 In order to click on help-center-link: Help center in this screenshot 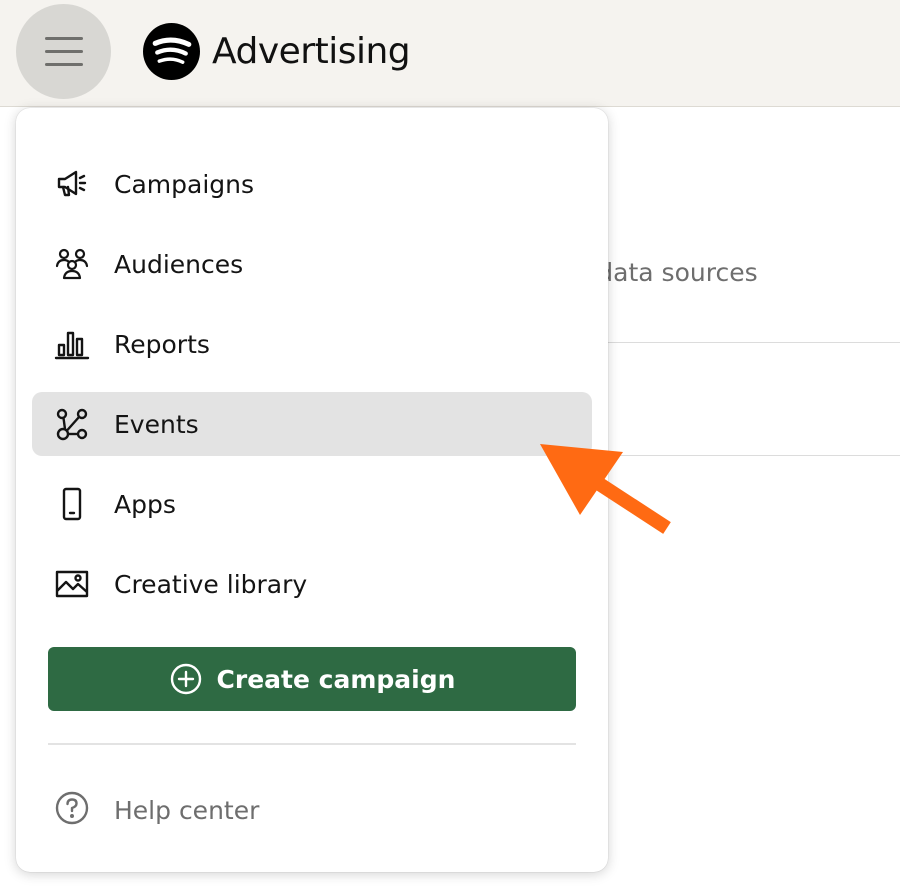, I will do `click(156, 810)`.